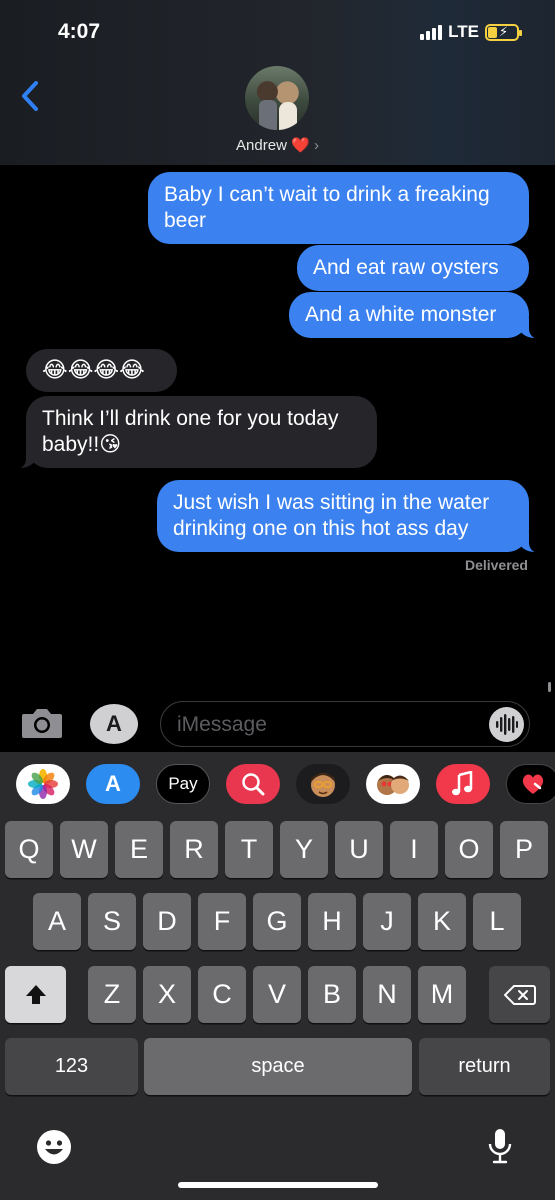  I want to click on apple-pay-icon: Pay, so click(183, 784).